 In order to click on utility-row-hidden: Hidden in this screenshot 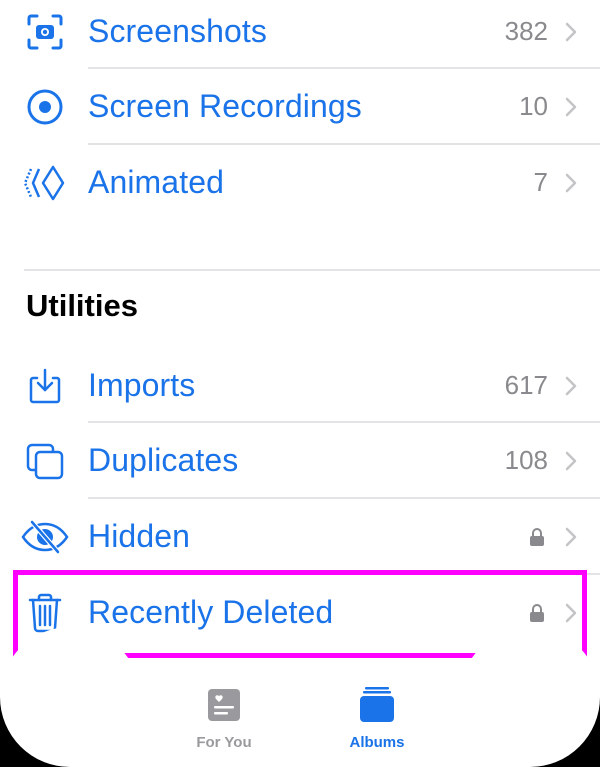, I will do `click(300, 536)`.